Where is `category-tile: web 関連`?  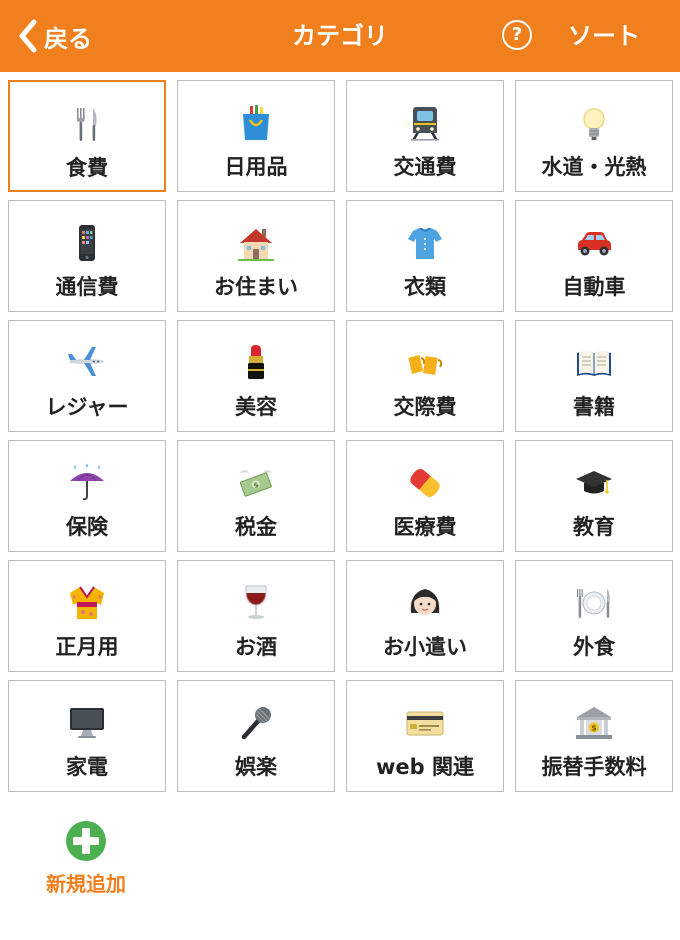 category-tile: web 関連 is located at coordinates (425, 736).